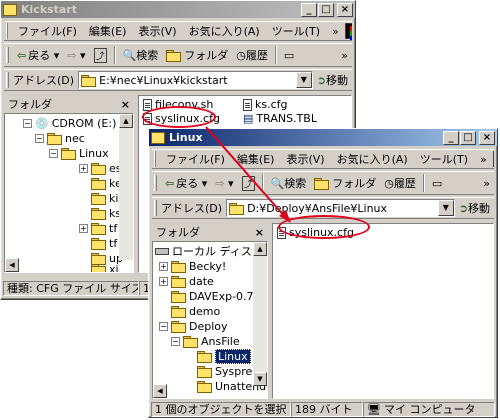 The image size is (500, 420). What do you see at coordinates (211, 251) in the screenshot?
I see `tree-item: ローカル ディスク (D:)` at bounding box center [211, 251].